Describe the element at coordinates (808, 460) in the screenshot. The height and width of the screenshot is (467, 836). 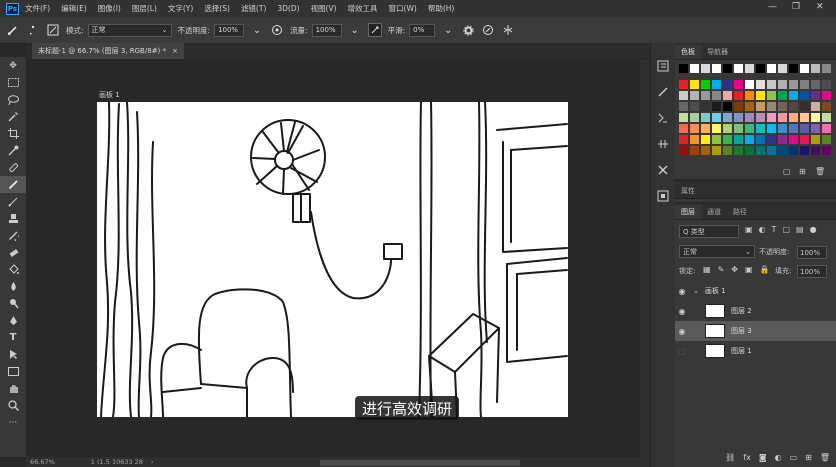
I see `new-layer-icon: ⊞` at that location.